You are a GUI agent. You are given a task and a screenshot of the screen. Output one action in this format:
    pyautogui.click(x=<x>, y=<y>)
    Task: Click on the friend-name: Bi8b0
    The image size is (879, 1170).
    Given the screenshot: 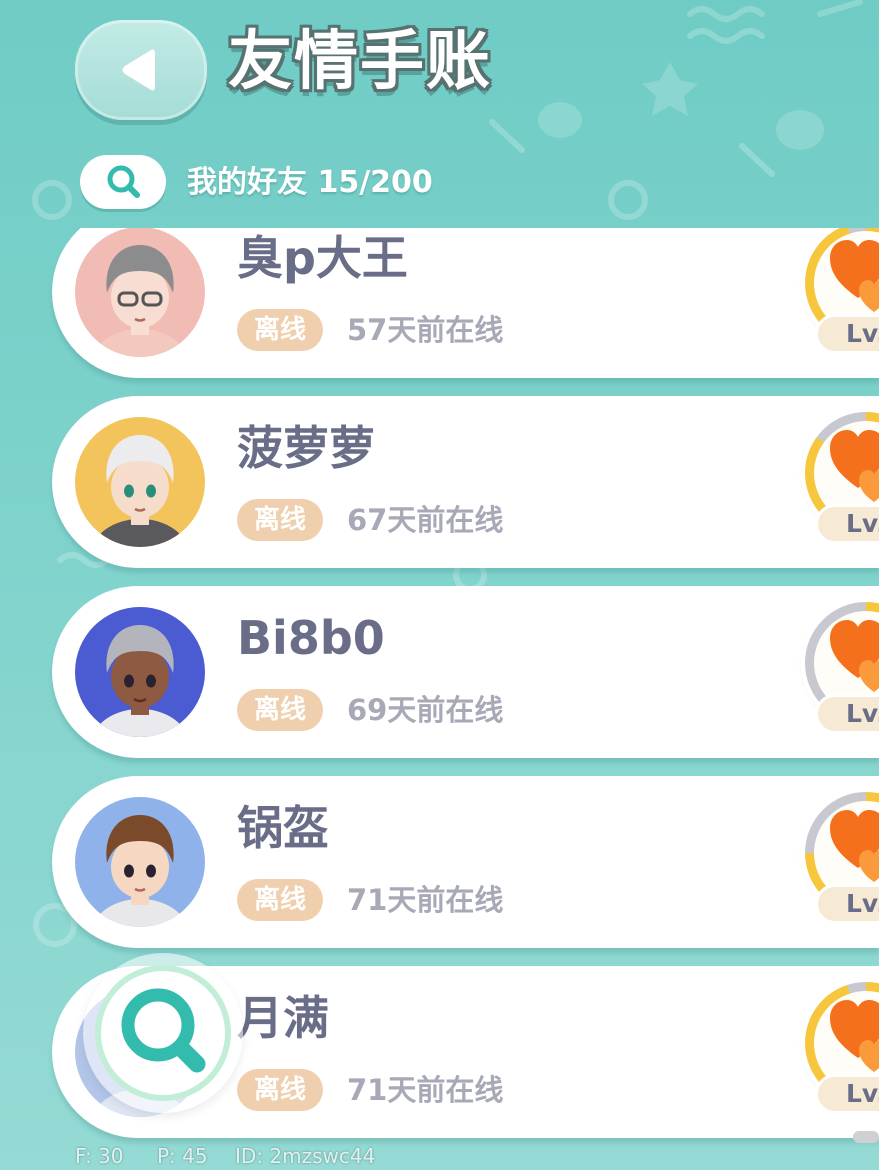 What is the action you would take?
    pyautogui.click(x=311, y=638)
    